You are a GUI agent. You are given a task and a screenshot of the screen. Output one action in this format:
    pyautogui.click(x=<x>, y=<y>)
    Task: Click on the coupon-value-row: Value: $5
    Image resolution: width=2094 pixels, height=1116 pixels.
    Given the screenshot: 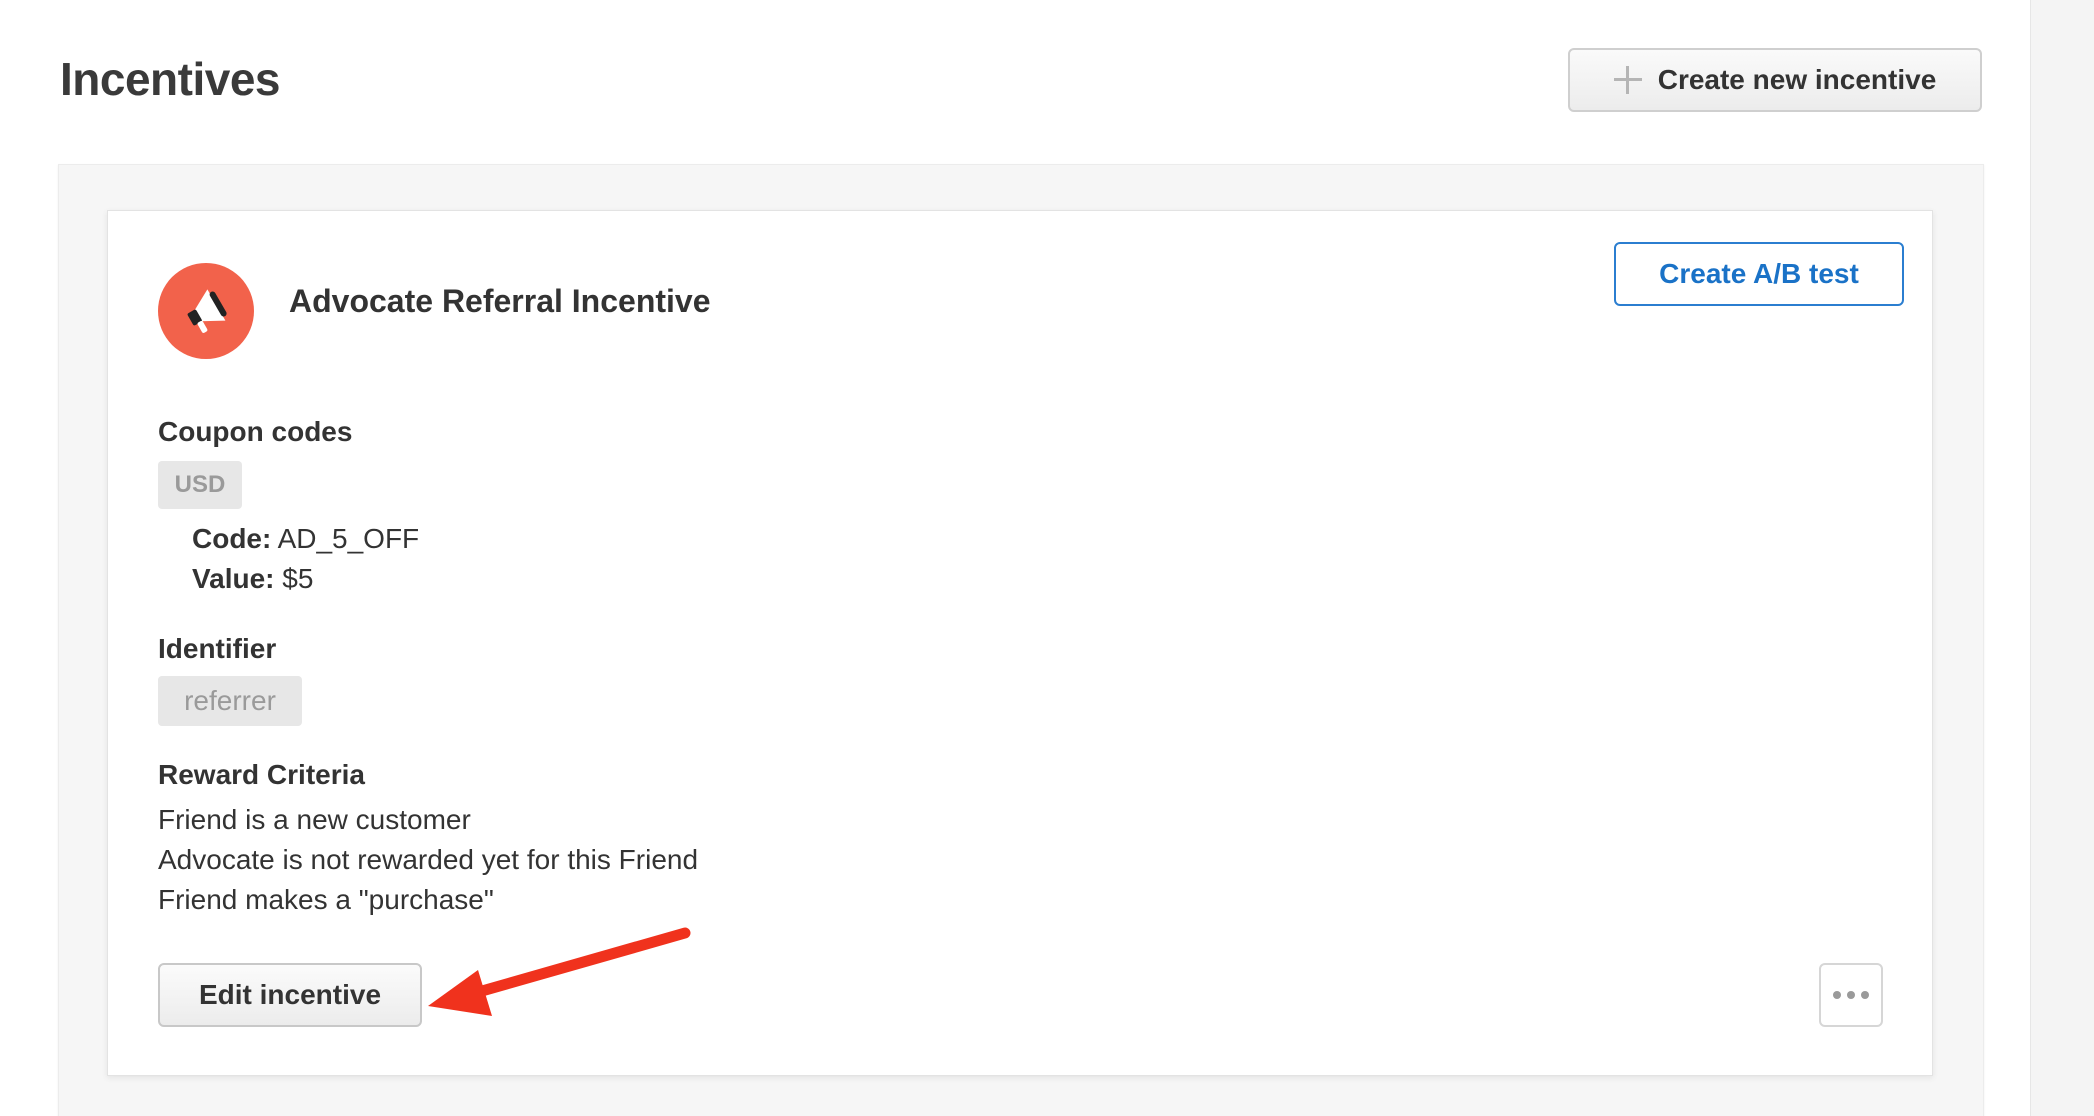 What is the action you would take?
    pyautogui.click(x=252, y=579)
    